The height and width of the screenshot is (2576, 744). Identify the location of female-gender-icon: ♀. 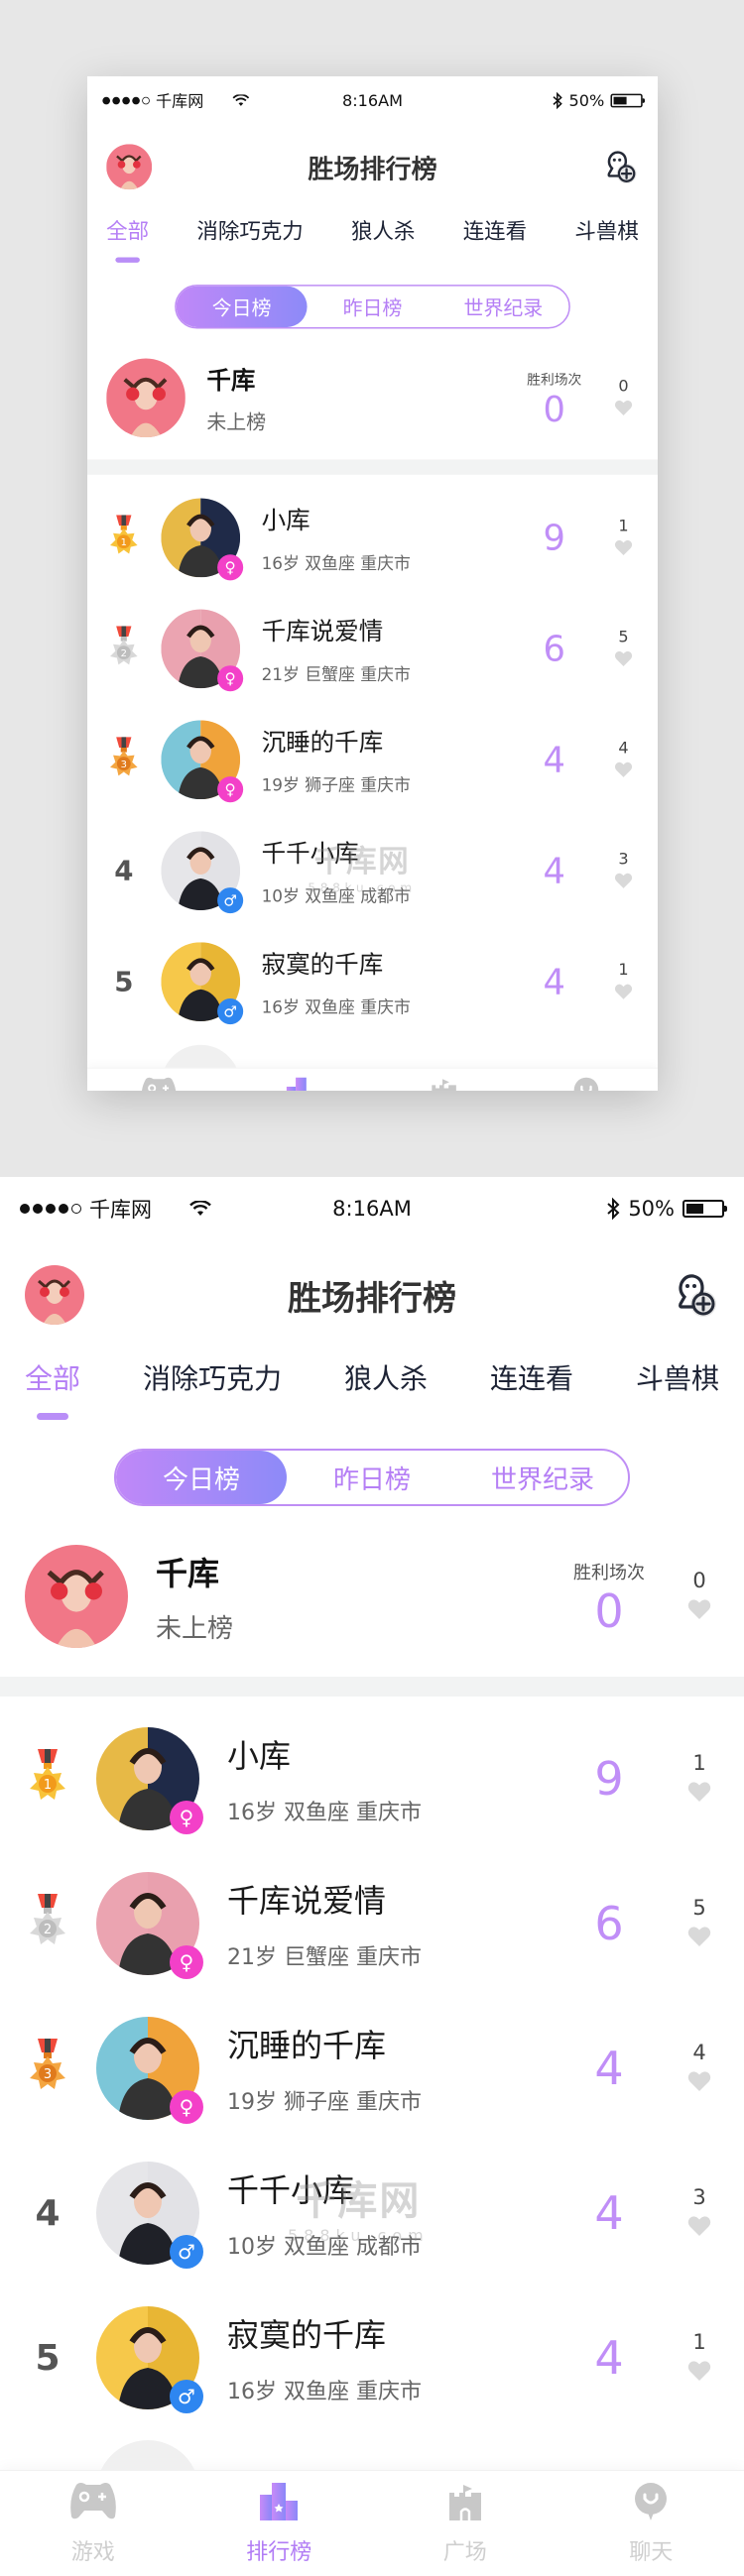
(186, 1962).